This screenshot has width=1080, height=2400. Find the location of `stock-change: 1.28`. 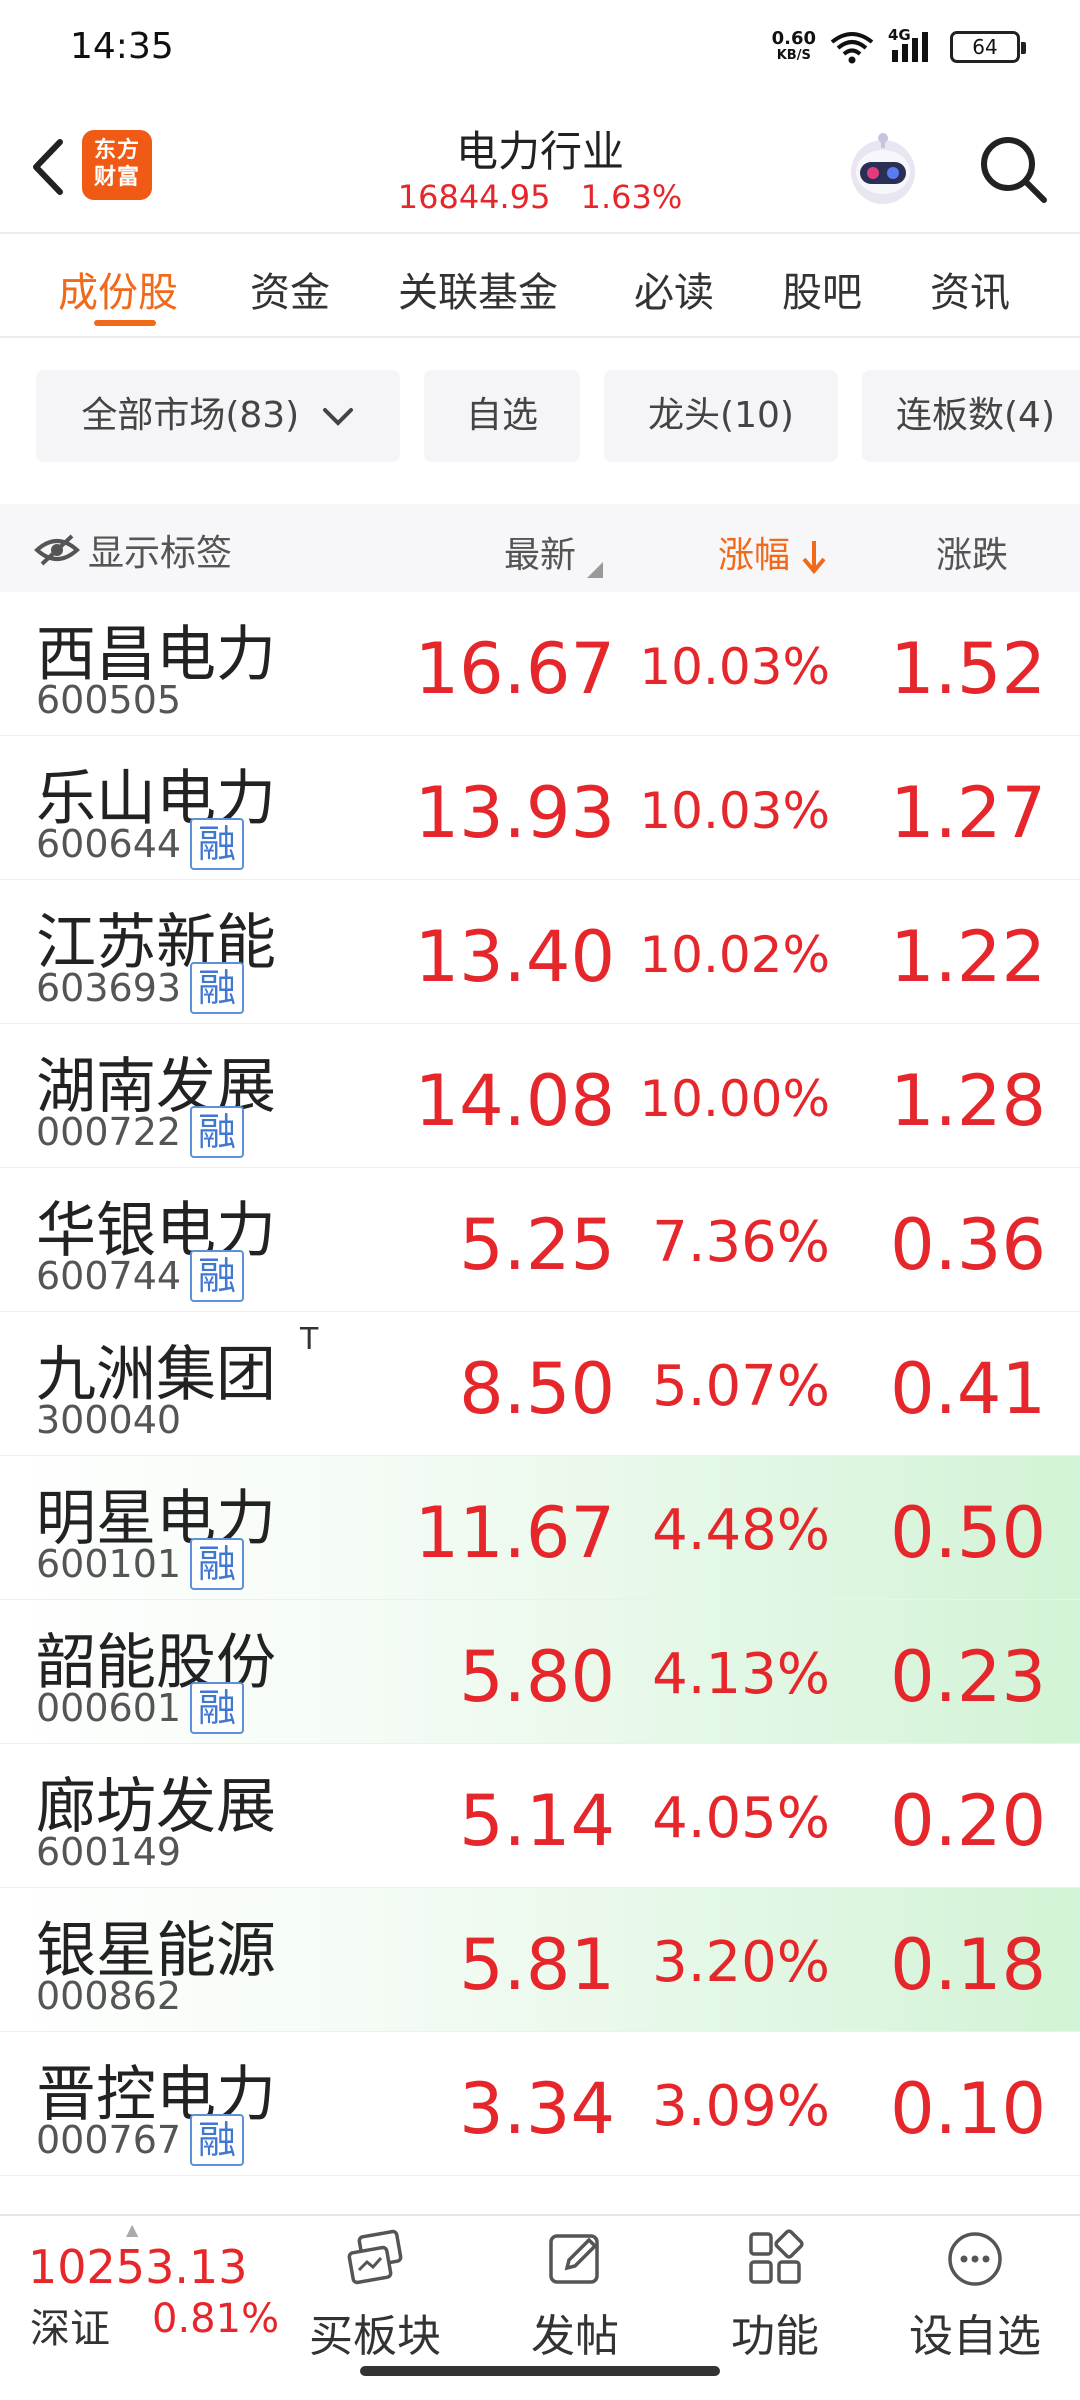

stock-change: 1.28 is located at coordinates (968, 1101).